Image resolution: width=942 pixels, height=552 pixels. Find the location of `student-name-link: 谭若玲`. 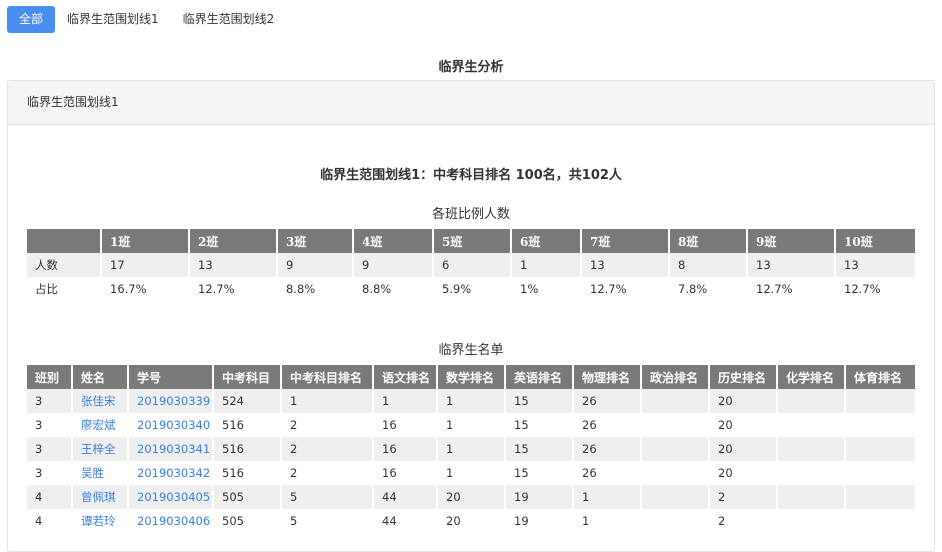

student-name-link: 谭若玲 is located at coordinates (98, 521).